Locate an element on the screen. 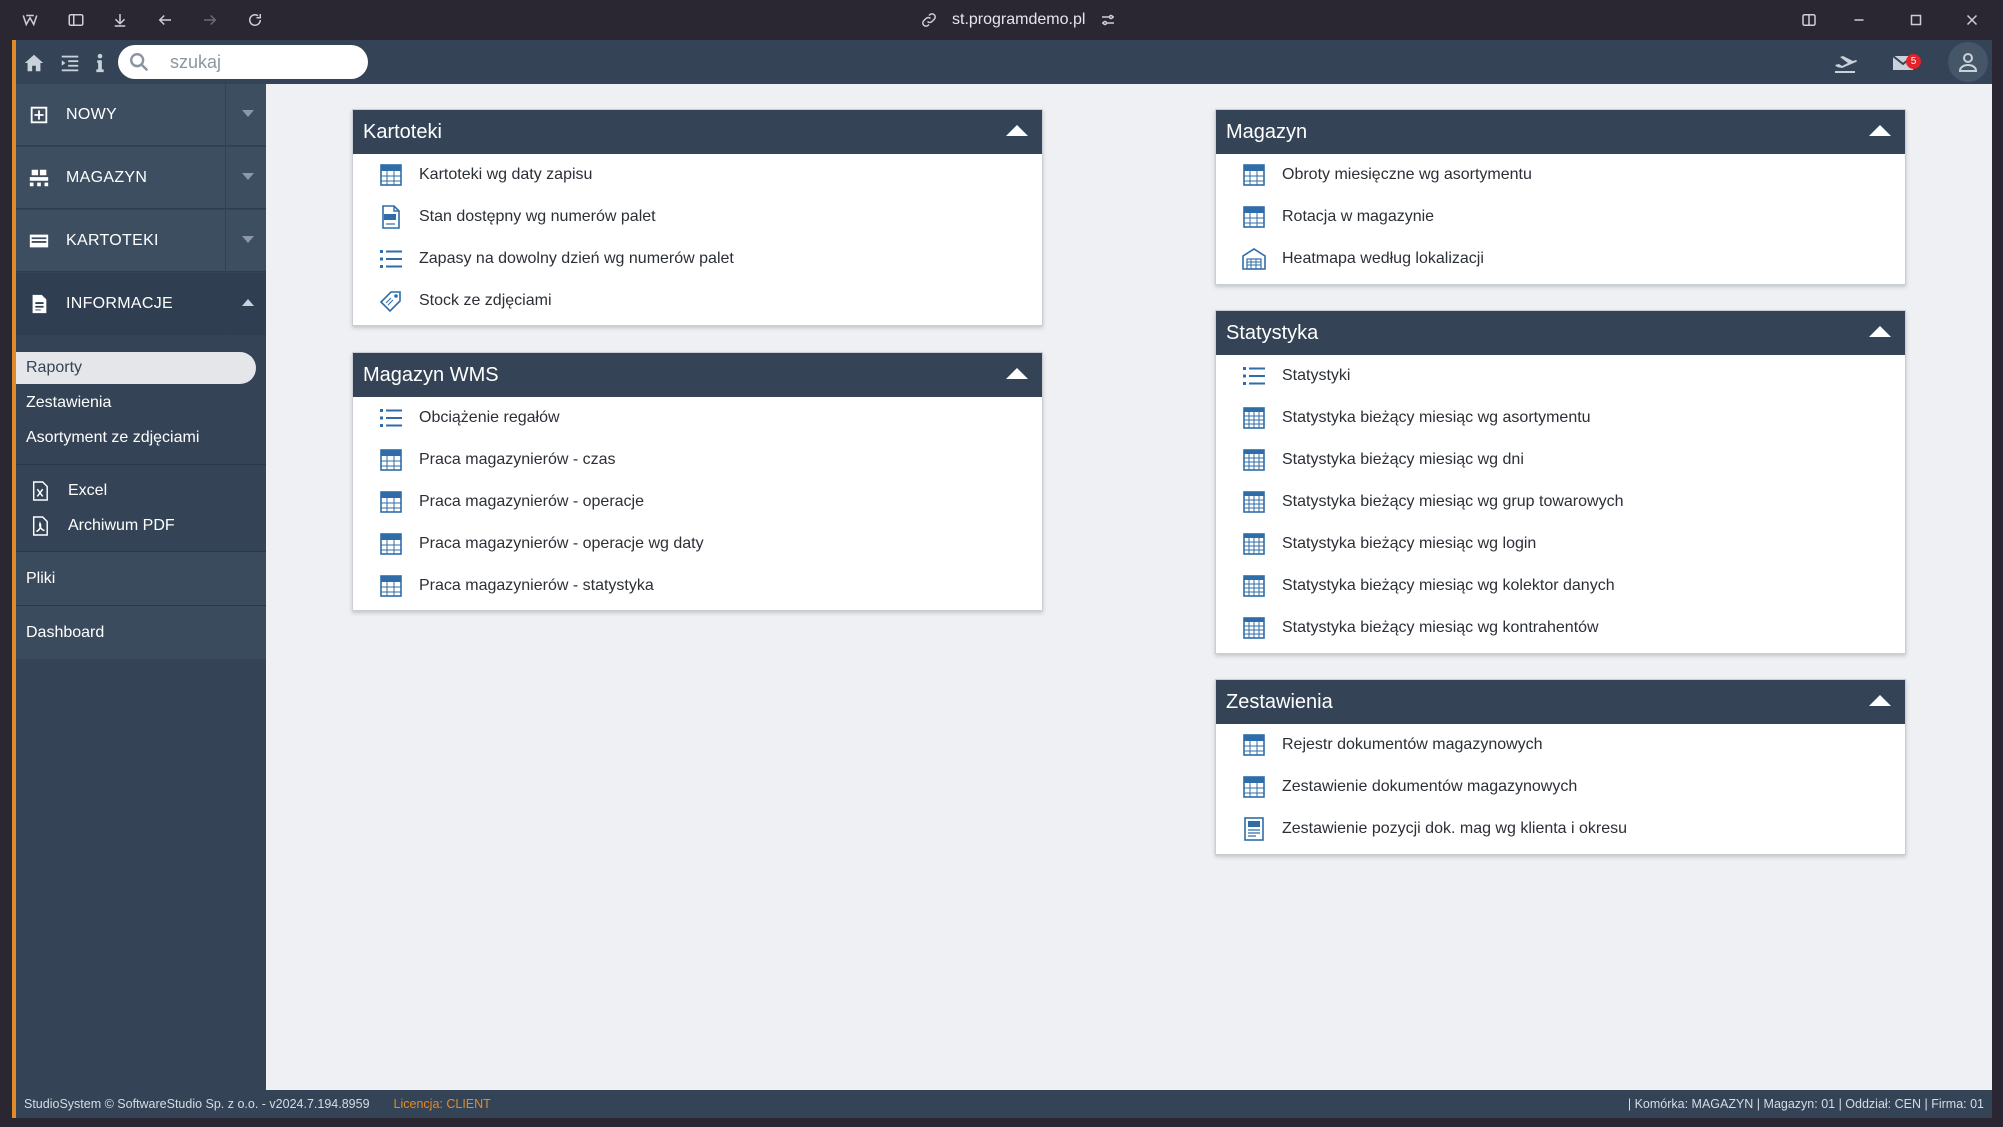 The height and width of the screenshot is (1127, 2003). nav-group-kartoteki: KARTOTEKI is located at coordinates (141, 241).